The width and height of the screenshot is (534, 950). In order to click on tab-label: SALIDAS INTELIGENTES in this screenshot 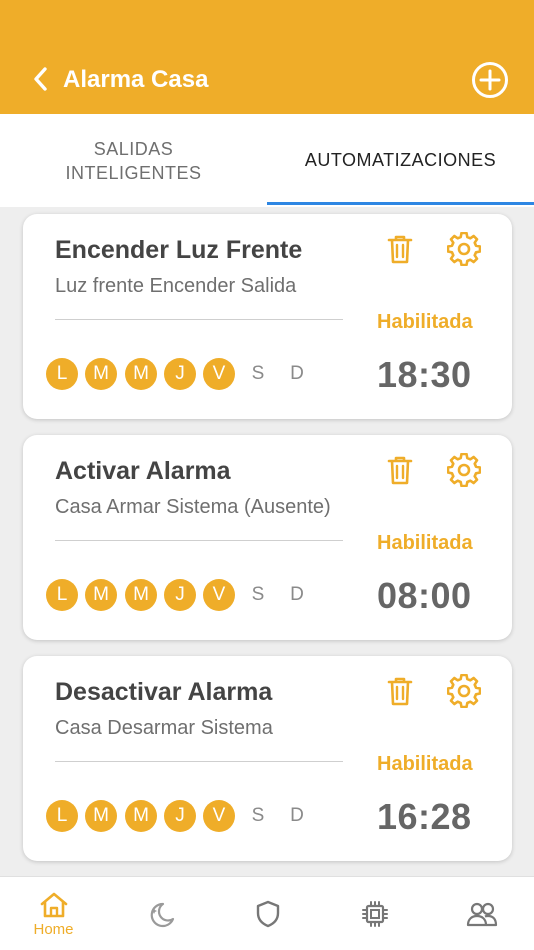, I will do `click(133, 160)`.